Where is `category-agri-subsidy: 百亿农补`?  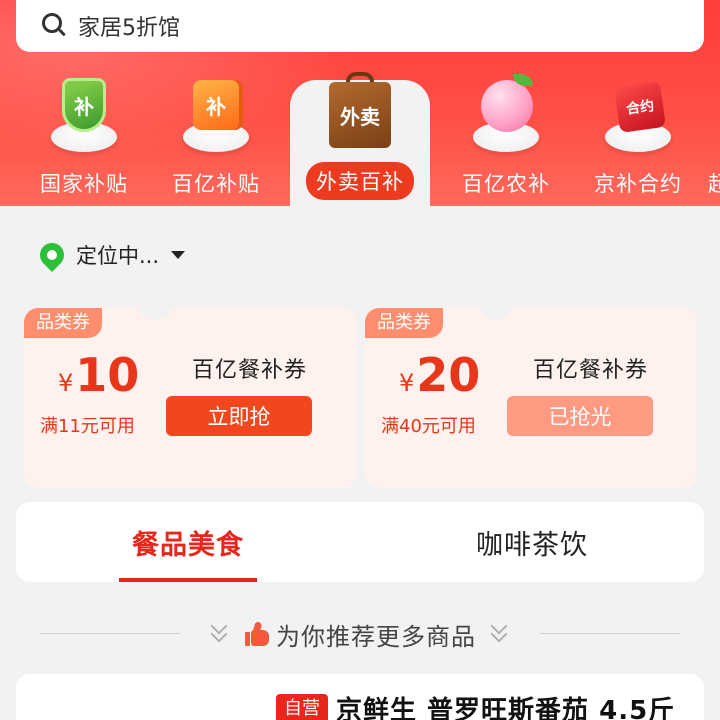
category-agri-subsidy: 百亿农补 is located at coordinates (506, 139).